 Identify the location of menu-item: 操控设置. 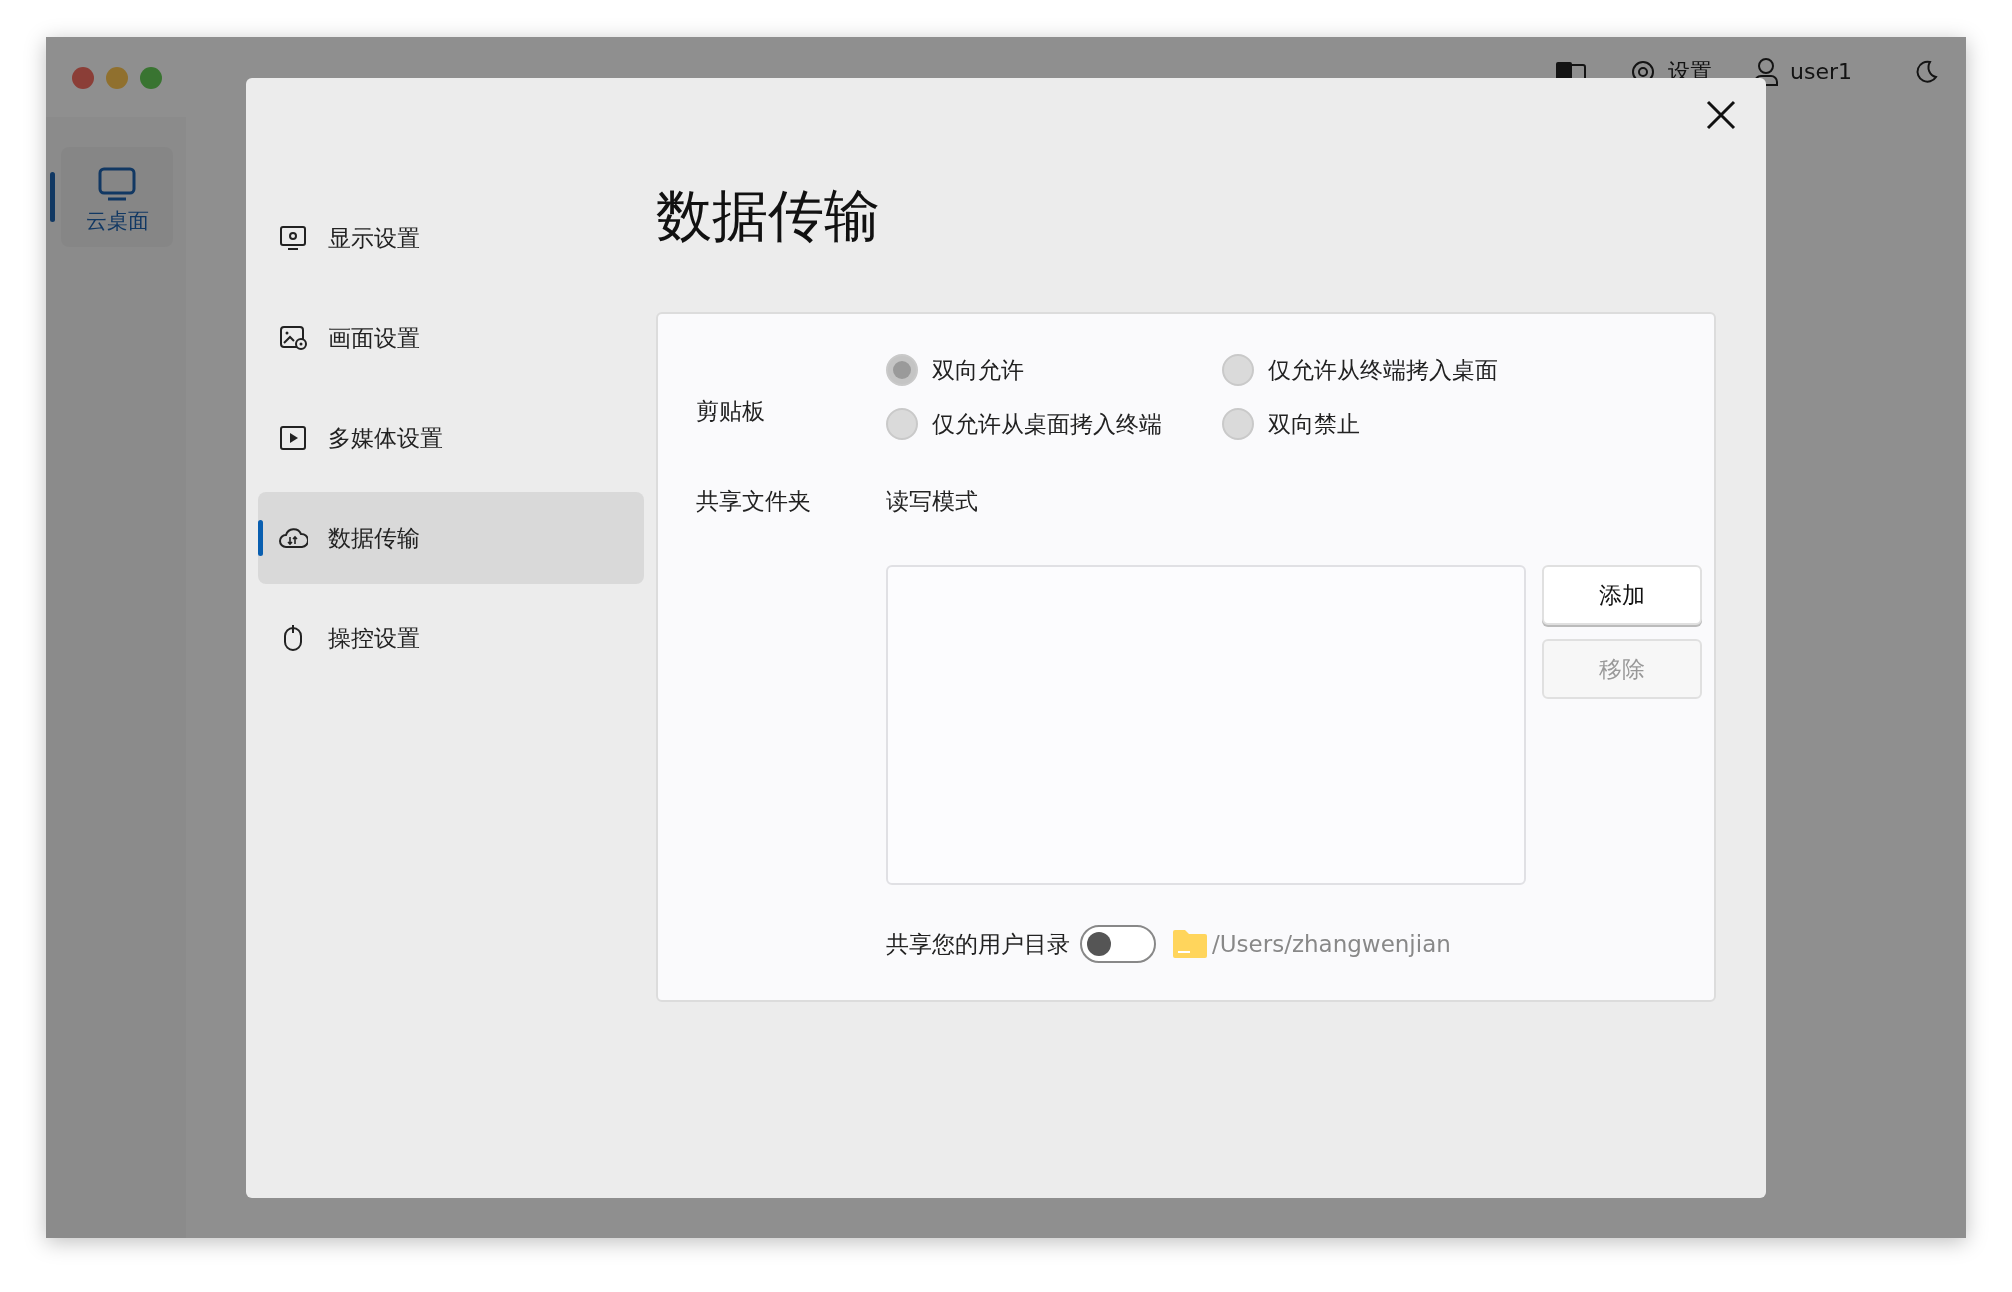
(451, 638).